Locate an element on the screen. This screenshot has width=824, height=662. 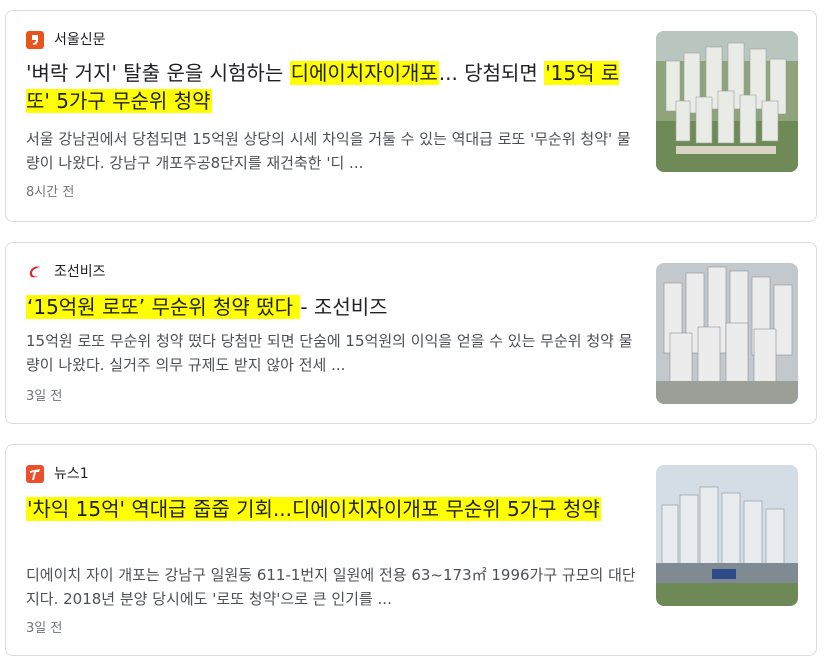
article-time: 8시간 전 is located at coordinates (50, 192).